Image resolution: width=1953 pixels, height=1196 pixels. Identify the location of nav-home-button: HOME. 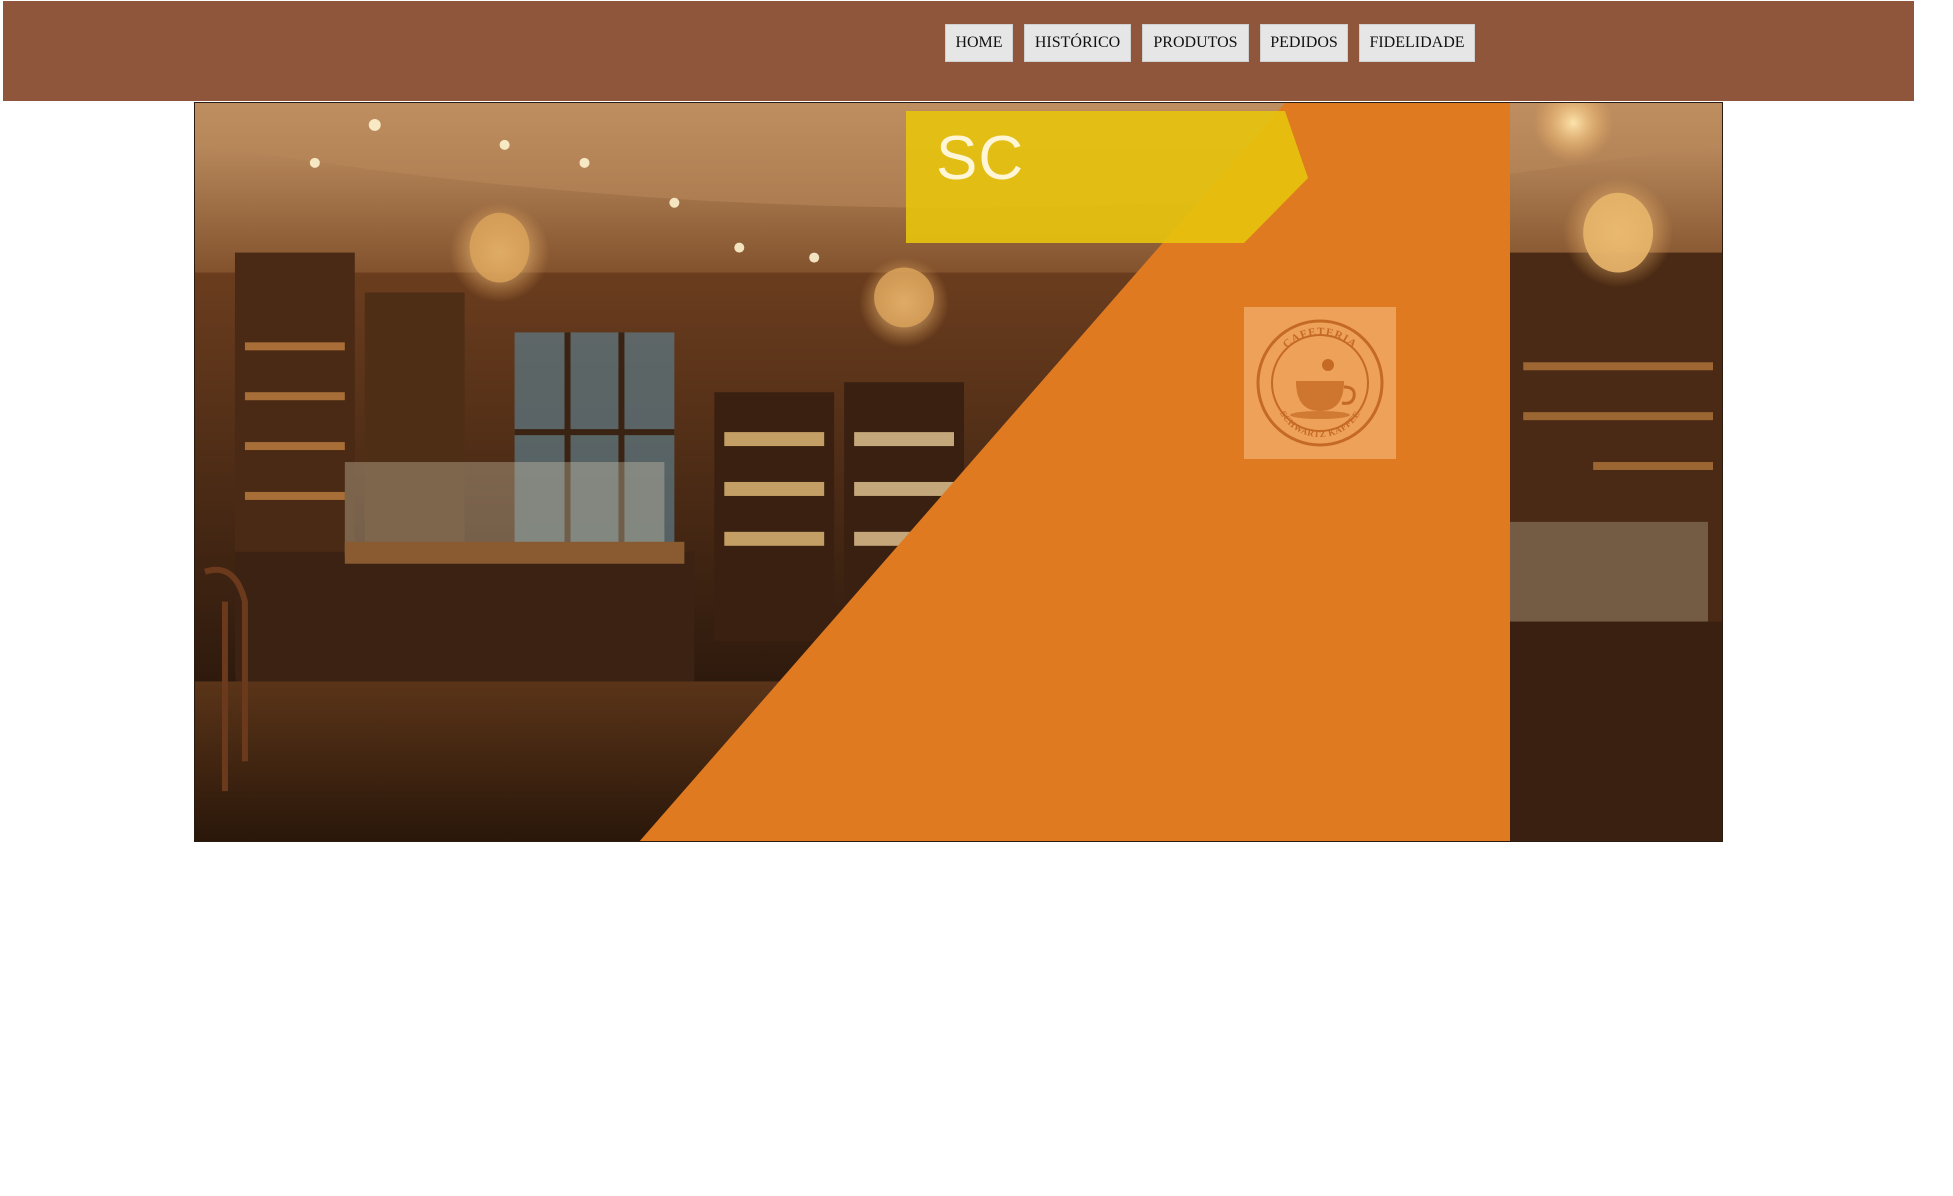
(979, 43).